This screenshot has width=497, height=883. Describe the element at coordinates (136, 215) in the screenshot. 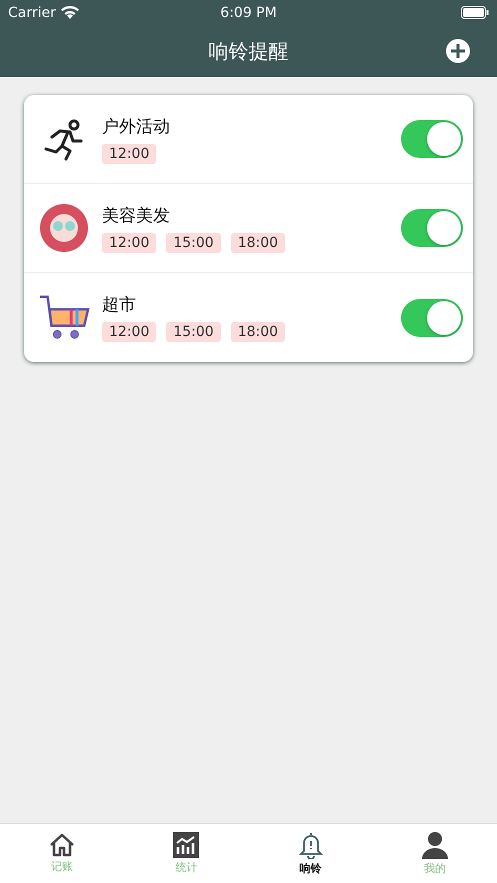

I see `reminder-name: 美容美发` at that location.